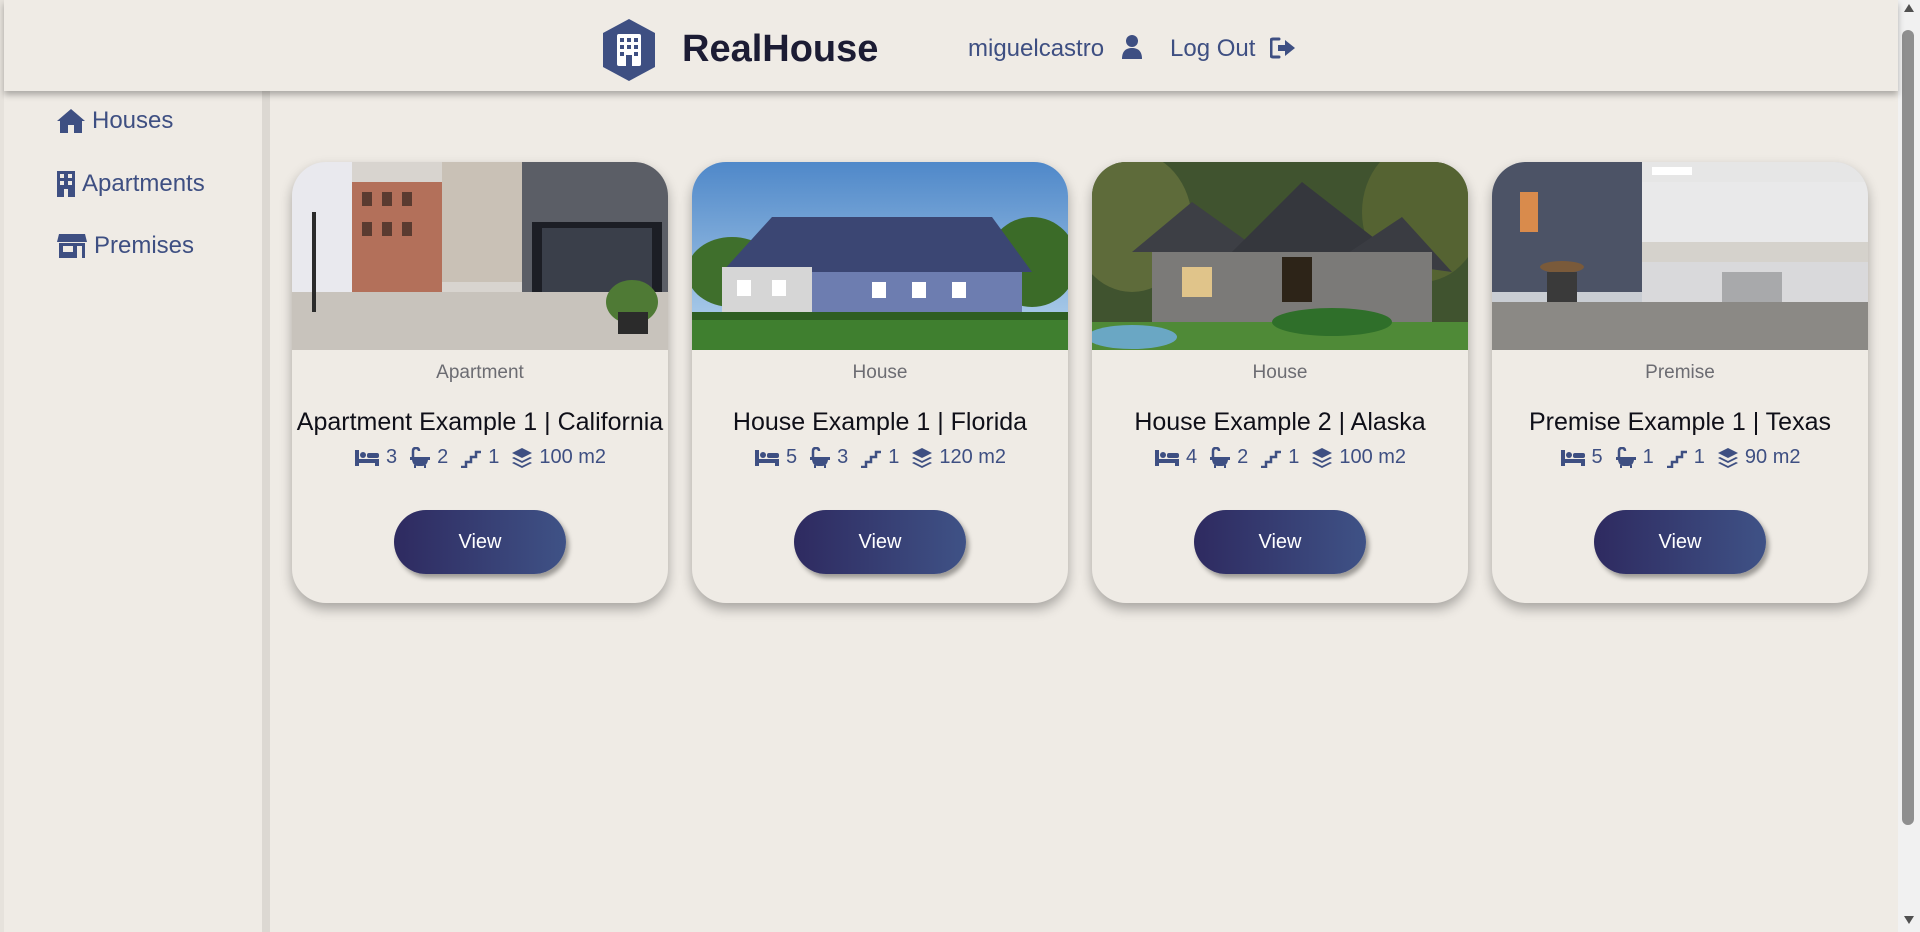 The image size is (1920, 932). I want to click on bedrooms-feature: 3, so click(375, 457).